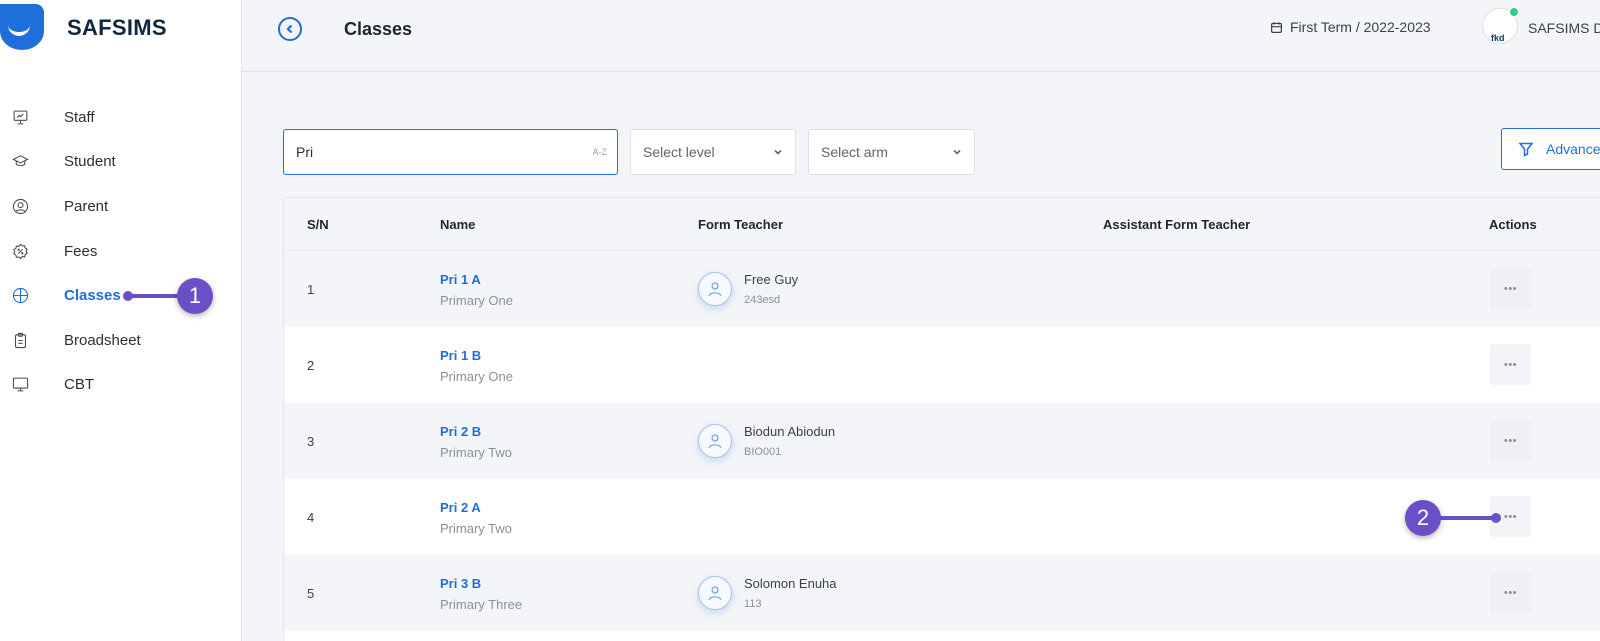 This screenshot has height=641, width=1600. Describe the element at coordinates (92, 296) in the screenshot. I see `sidebar-item-label: Classes` at that location.